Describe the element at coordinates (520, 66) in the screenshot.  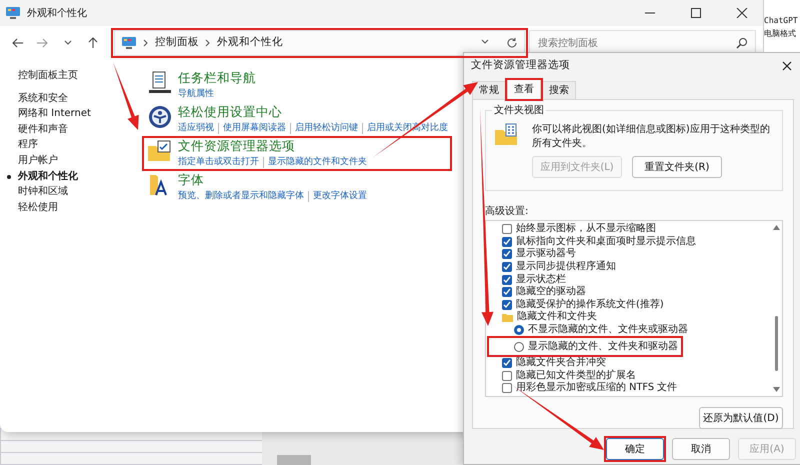
I see `dialog-title: 文件资源管理器选项` at that location.